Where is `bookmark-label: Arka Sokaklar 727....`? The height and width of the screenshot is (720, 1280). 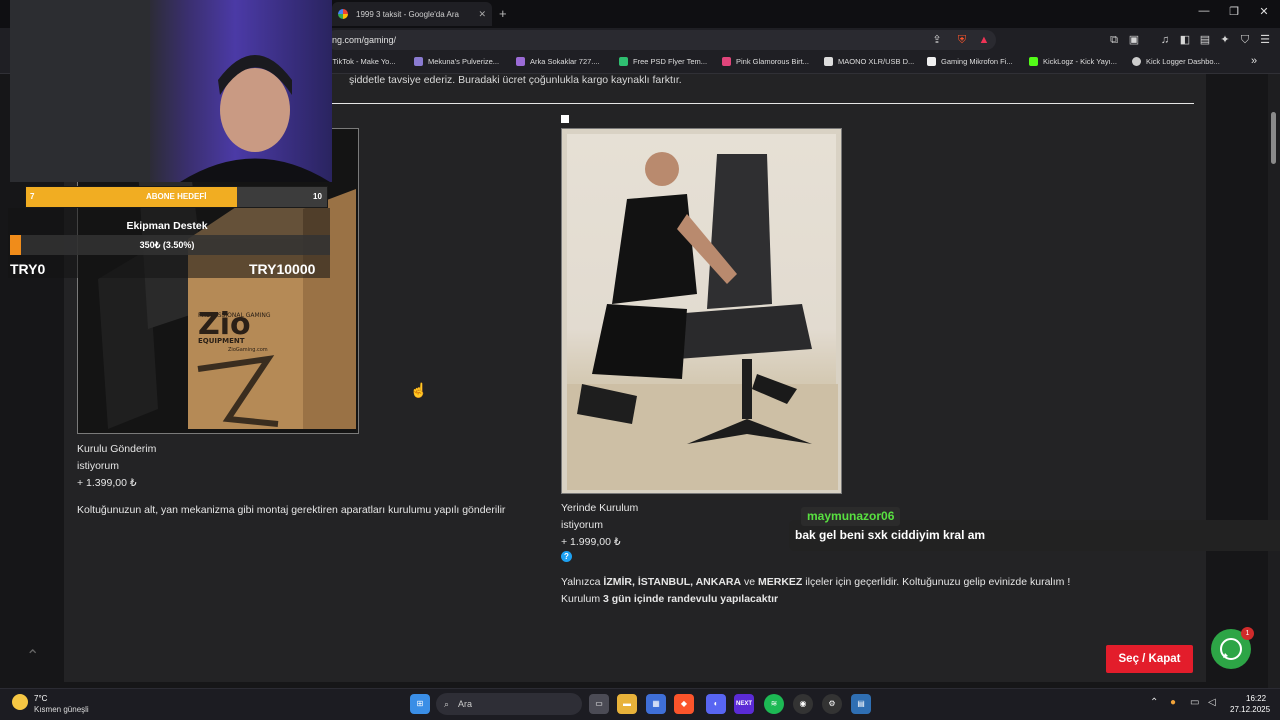
bookmark-label: Arka Sokaklar 727.... is located at coordinates (565, 61).